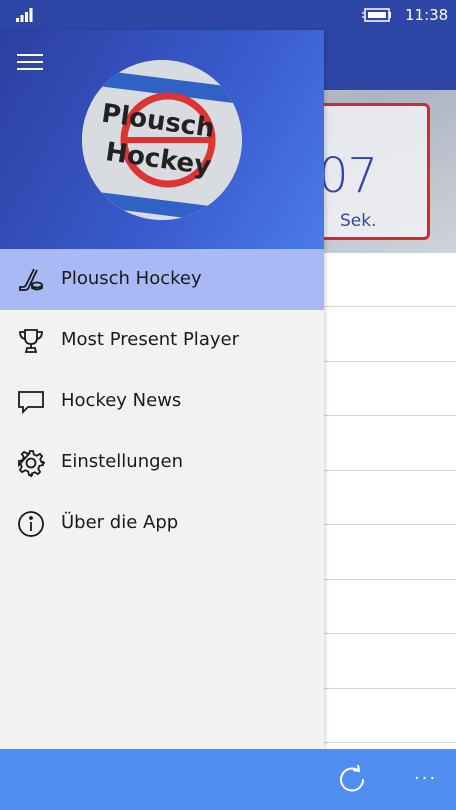  Describe the element at coordinates (31, 341) in the screenshot. I see `trophy-icon` at that location.